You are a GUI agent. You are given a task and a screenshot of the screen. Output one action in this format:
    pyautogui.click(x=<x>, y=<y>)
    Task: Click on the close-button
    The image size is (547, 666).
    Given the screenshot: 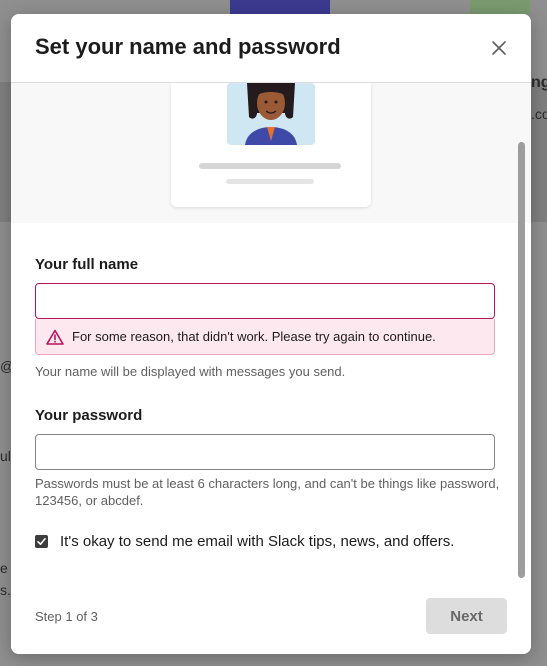 What is the action you would take?
    pyautogui.click(x=499, y=48)
    